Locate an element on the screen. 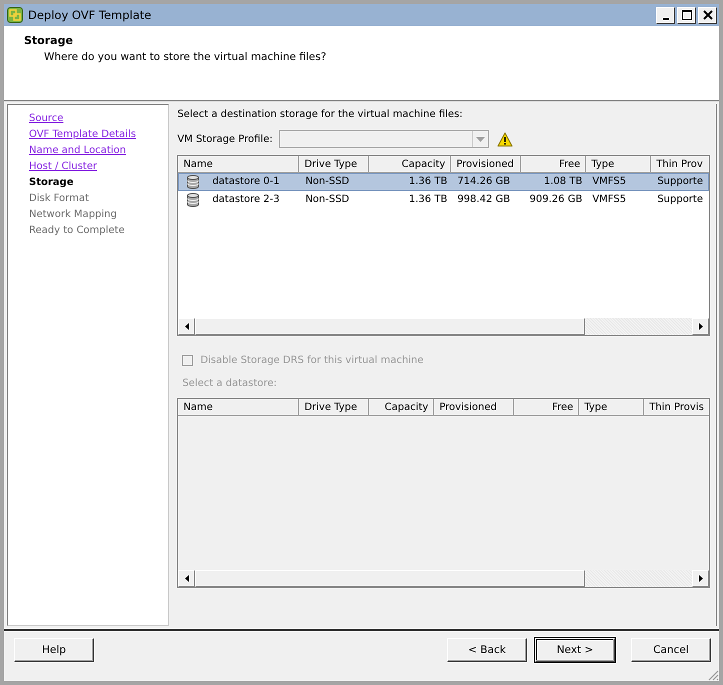 The image size is (723, 685). table-cell-text: datastore 2-3 is located at coordinates (246, 200).